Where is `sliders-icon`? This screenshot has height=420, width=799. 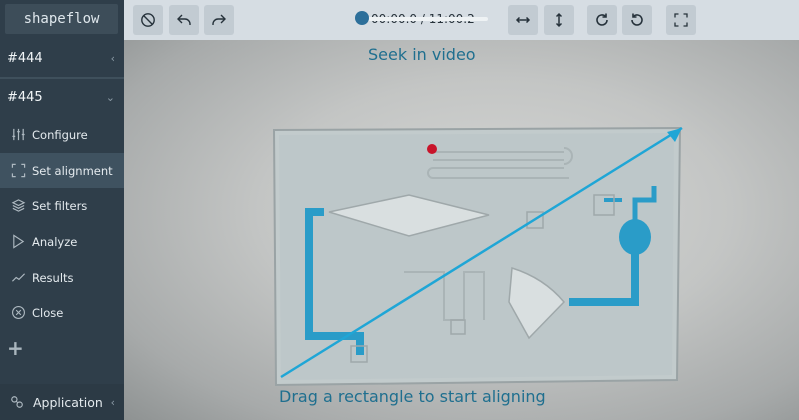
sliders-icon is located at coordinates (18, 135).